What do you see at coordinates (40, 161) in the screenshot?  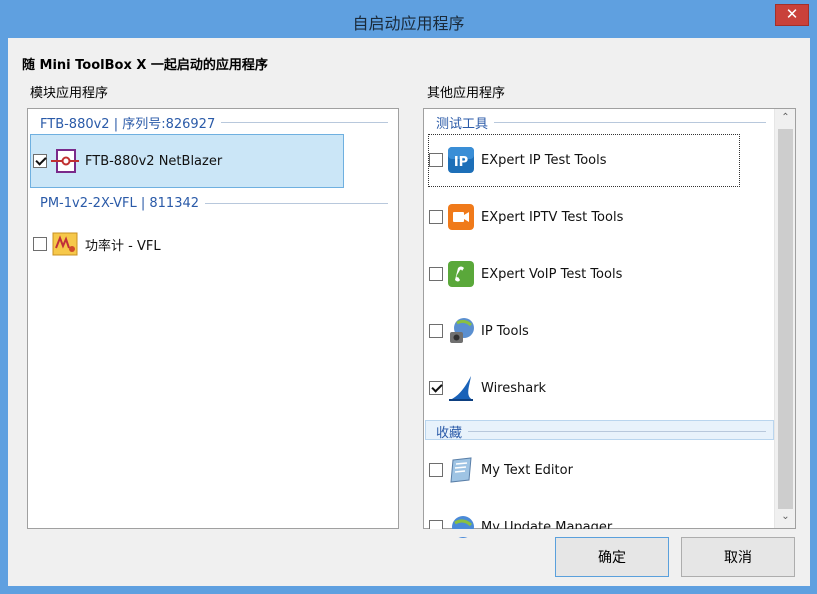 I see `netblazer-checkbox` at bounding box center [40, 161].